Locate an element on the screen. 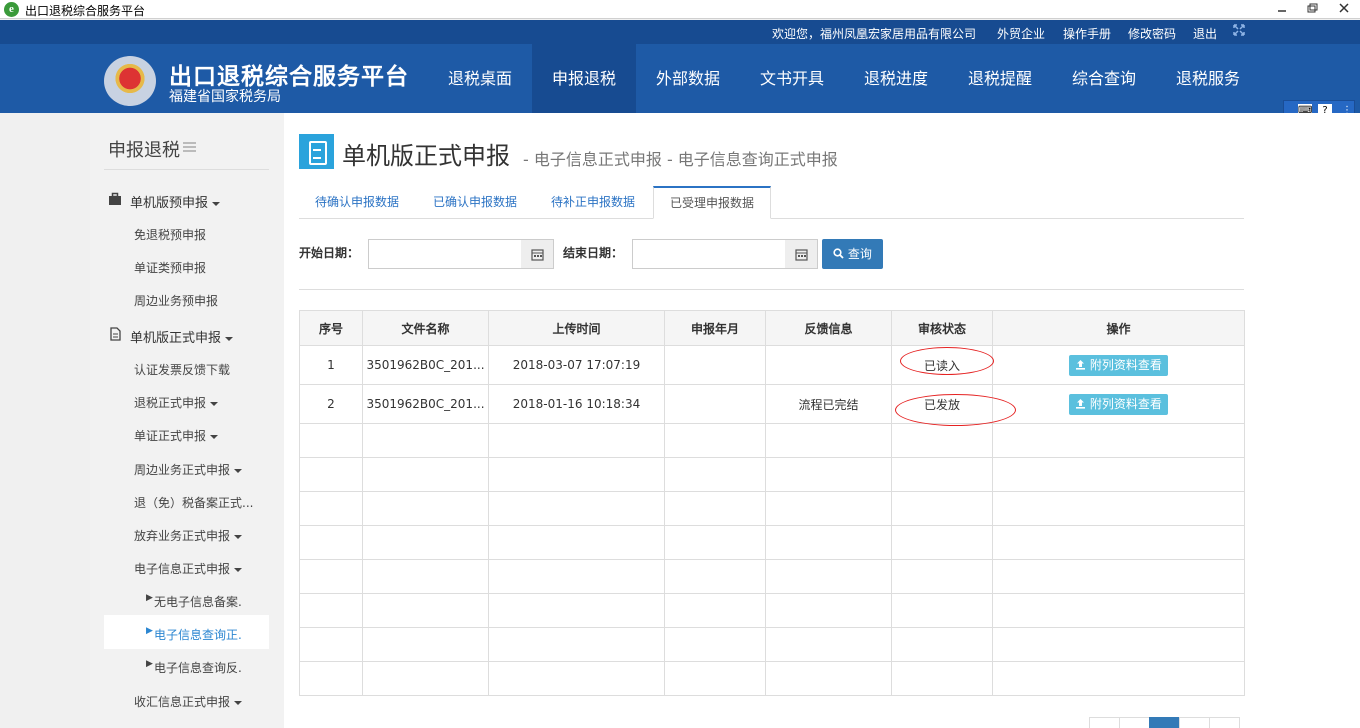 The image size is (1360, 728). table-header-row: 序号 文件名称 上传时间 申报年月 反馈信息 审核状态 操作 is located at coordinates (772, 328).